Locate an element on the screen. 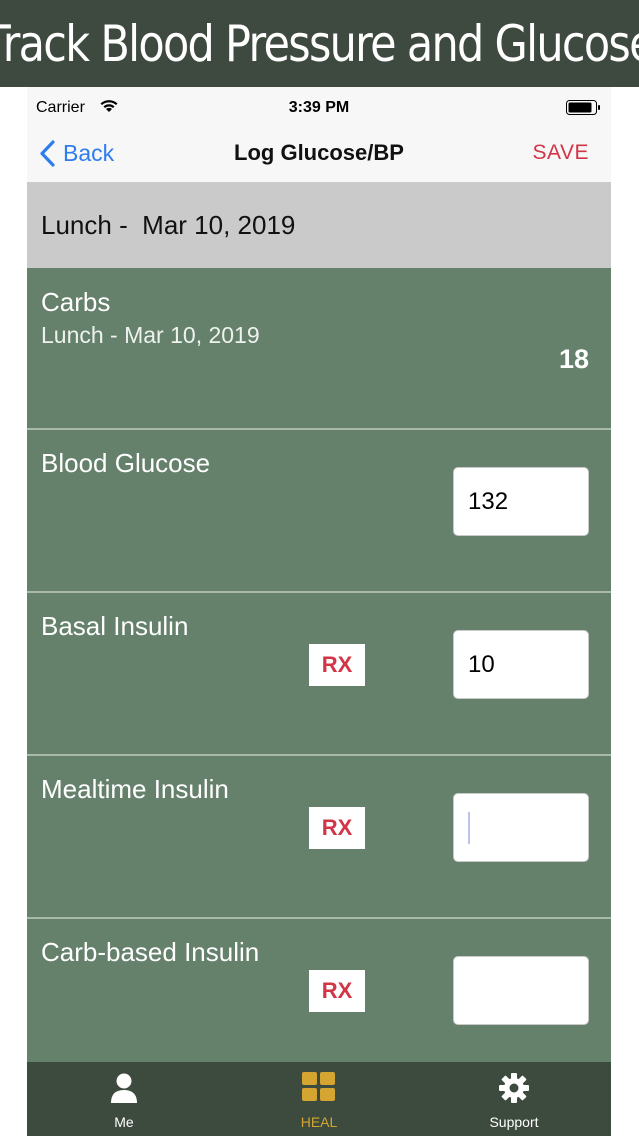 This screenshot has height=1136, width=639. mealtime-insulin-row: Mealtime Insulin RX is located at coordinates (319, 837).